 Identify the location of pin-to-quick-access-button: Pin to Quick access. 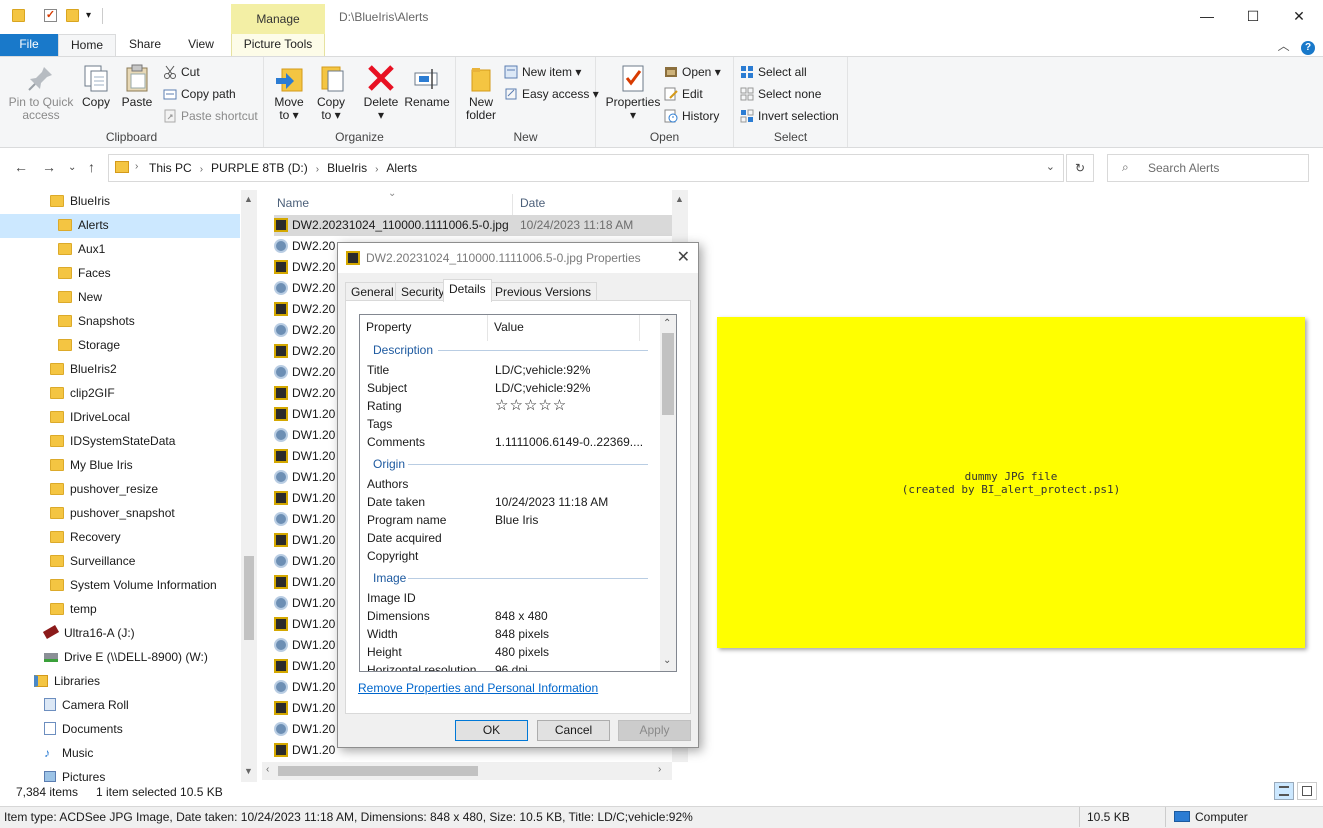
(41, 91).